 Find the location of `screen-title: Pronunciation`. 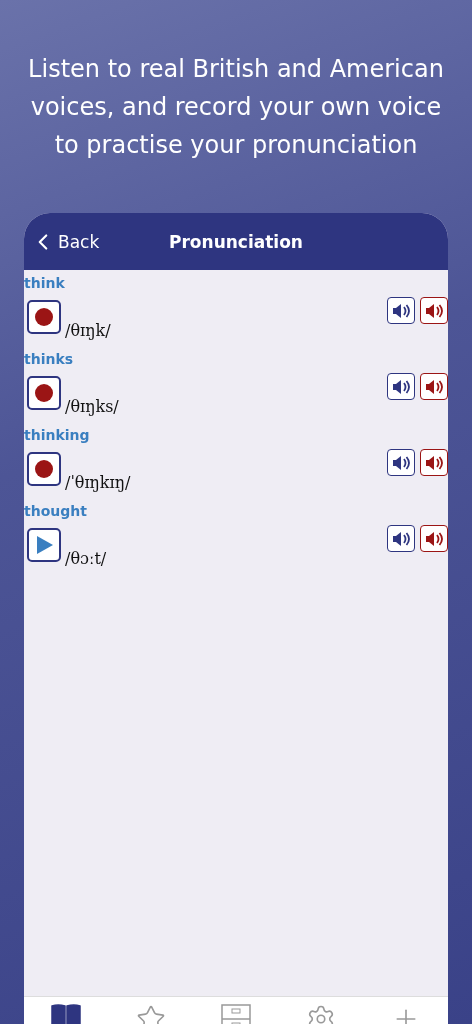

screen-title: Pronunciation is located at coordinates (236, 241).